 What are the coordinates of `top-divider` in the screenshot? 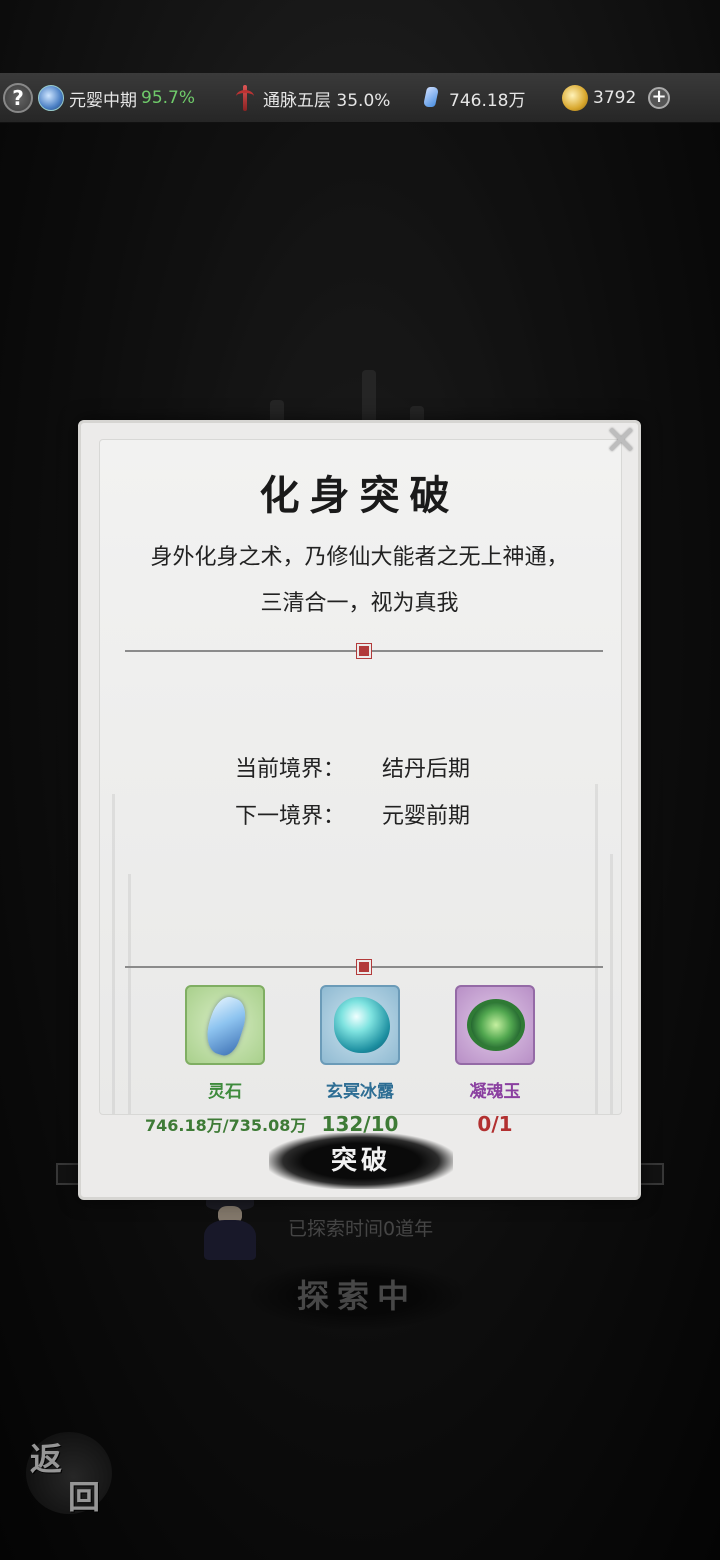 It's located at (364, 651).